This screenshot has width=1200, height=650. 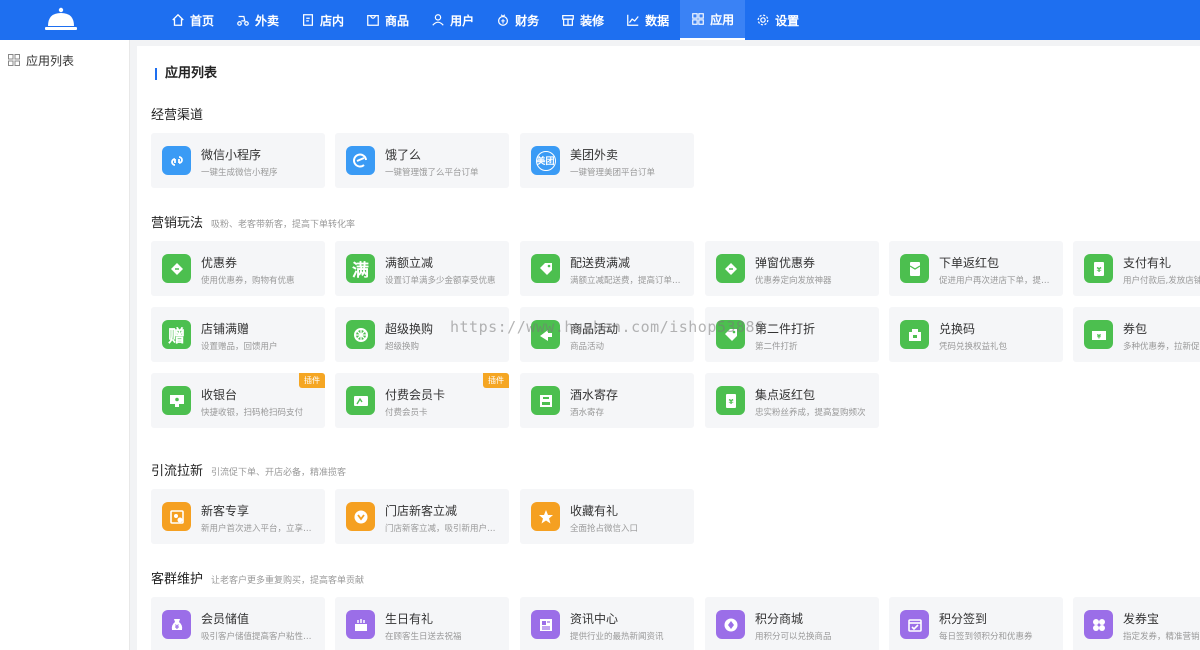 I want to click on nav-item-gear: 设置, so click(x=777, y=20).